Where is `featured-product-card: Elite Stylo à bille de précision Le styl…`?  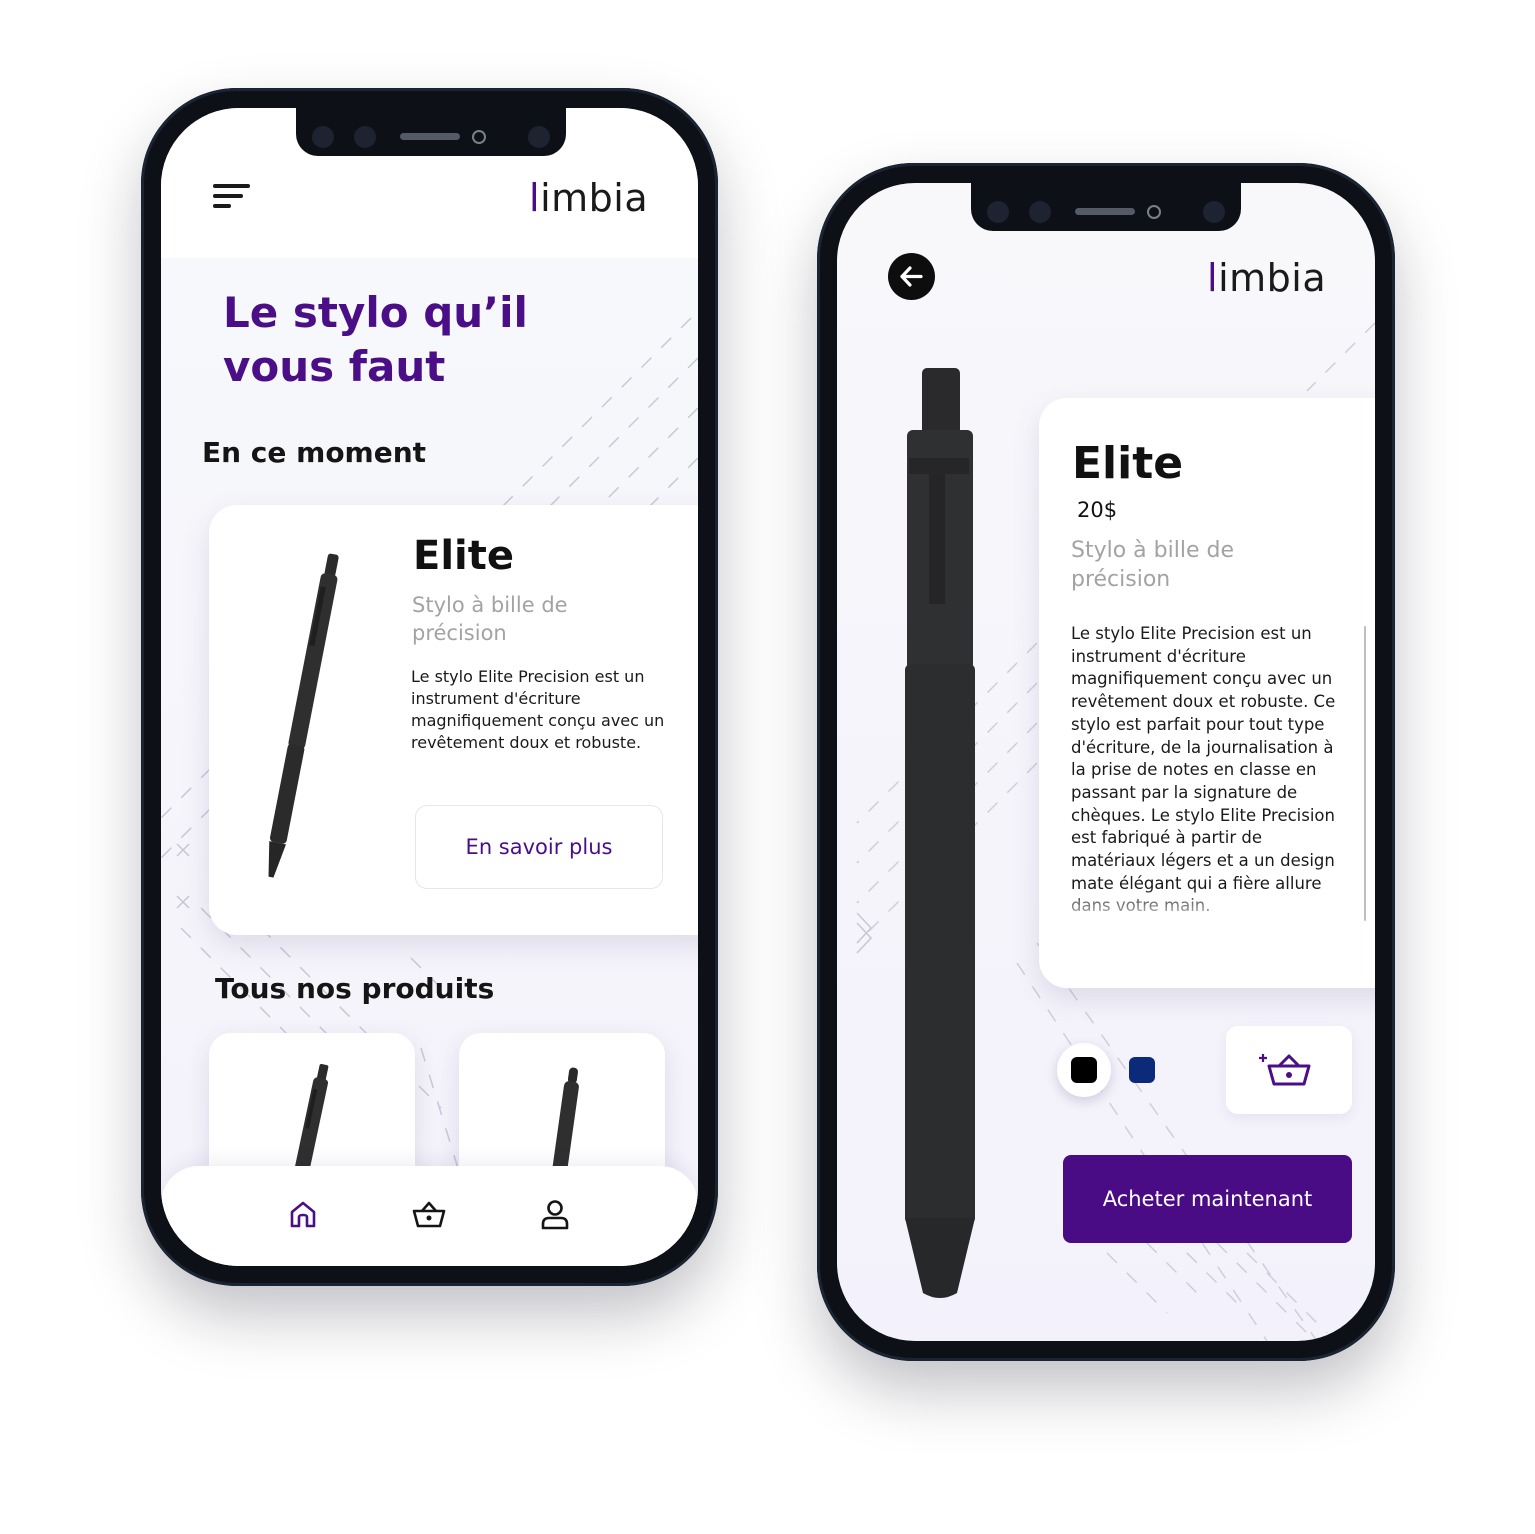 featured-product-card: Elite Stylo à bille de précision Le styl… is located at coordinates (453, 720).